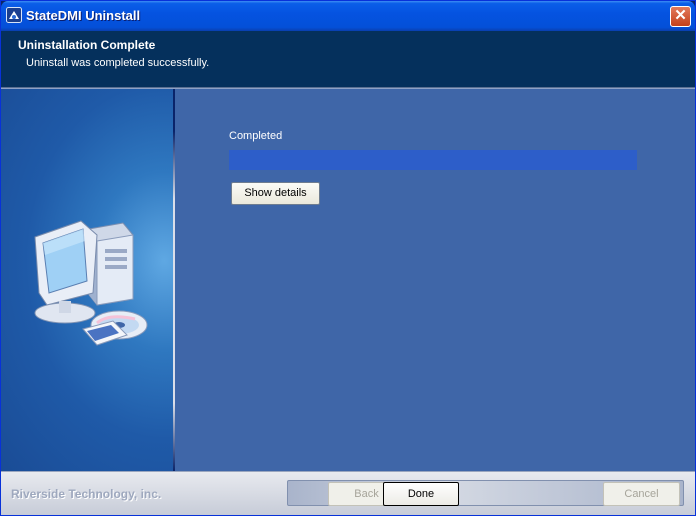 The image size is (696, 516). What do you see at coordinates (275, 193) in the screenshot?
I see `show-details-button: Show details` at bounding box center [275, 193].